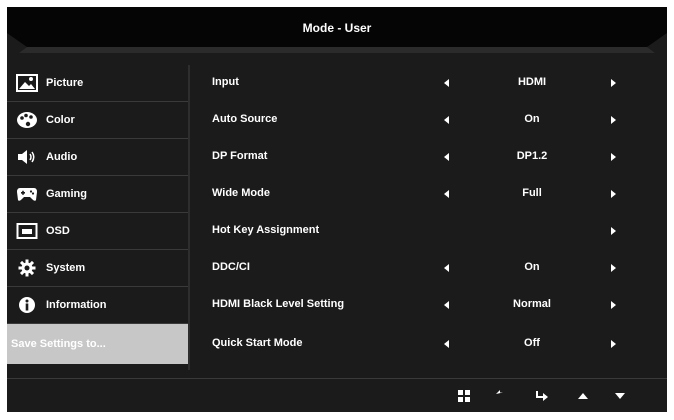 This screenshot has height=420, width=674. What do you see at coordinates (430, 231) in the screenshot?
I see `setting-row-hot-key-assignment: Hot Key Assignment` at bounding box center [430, 231].